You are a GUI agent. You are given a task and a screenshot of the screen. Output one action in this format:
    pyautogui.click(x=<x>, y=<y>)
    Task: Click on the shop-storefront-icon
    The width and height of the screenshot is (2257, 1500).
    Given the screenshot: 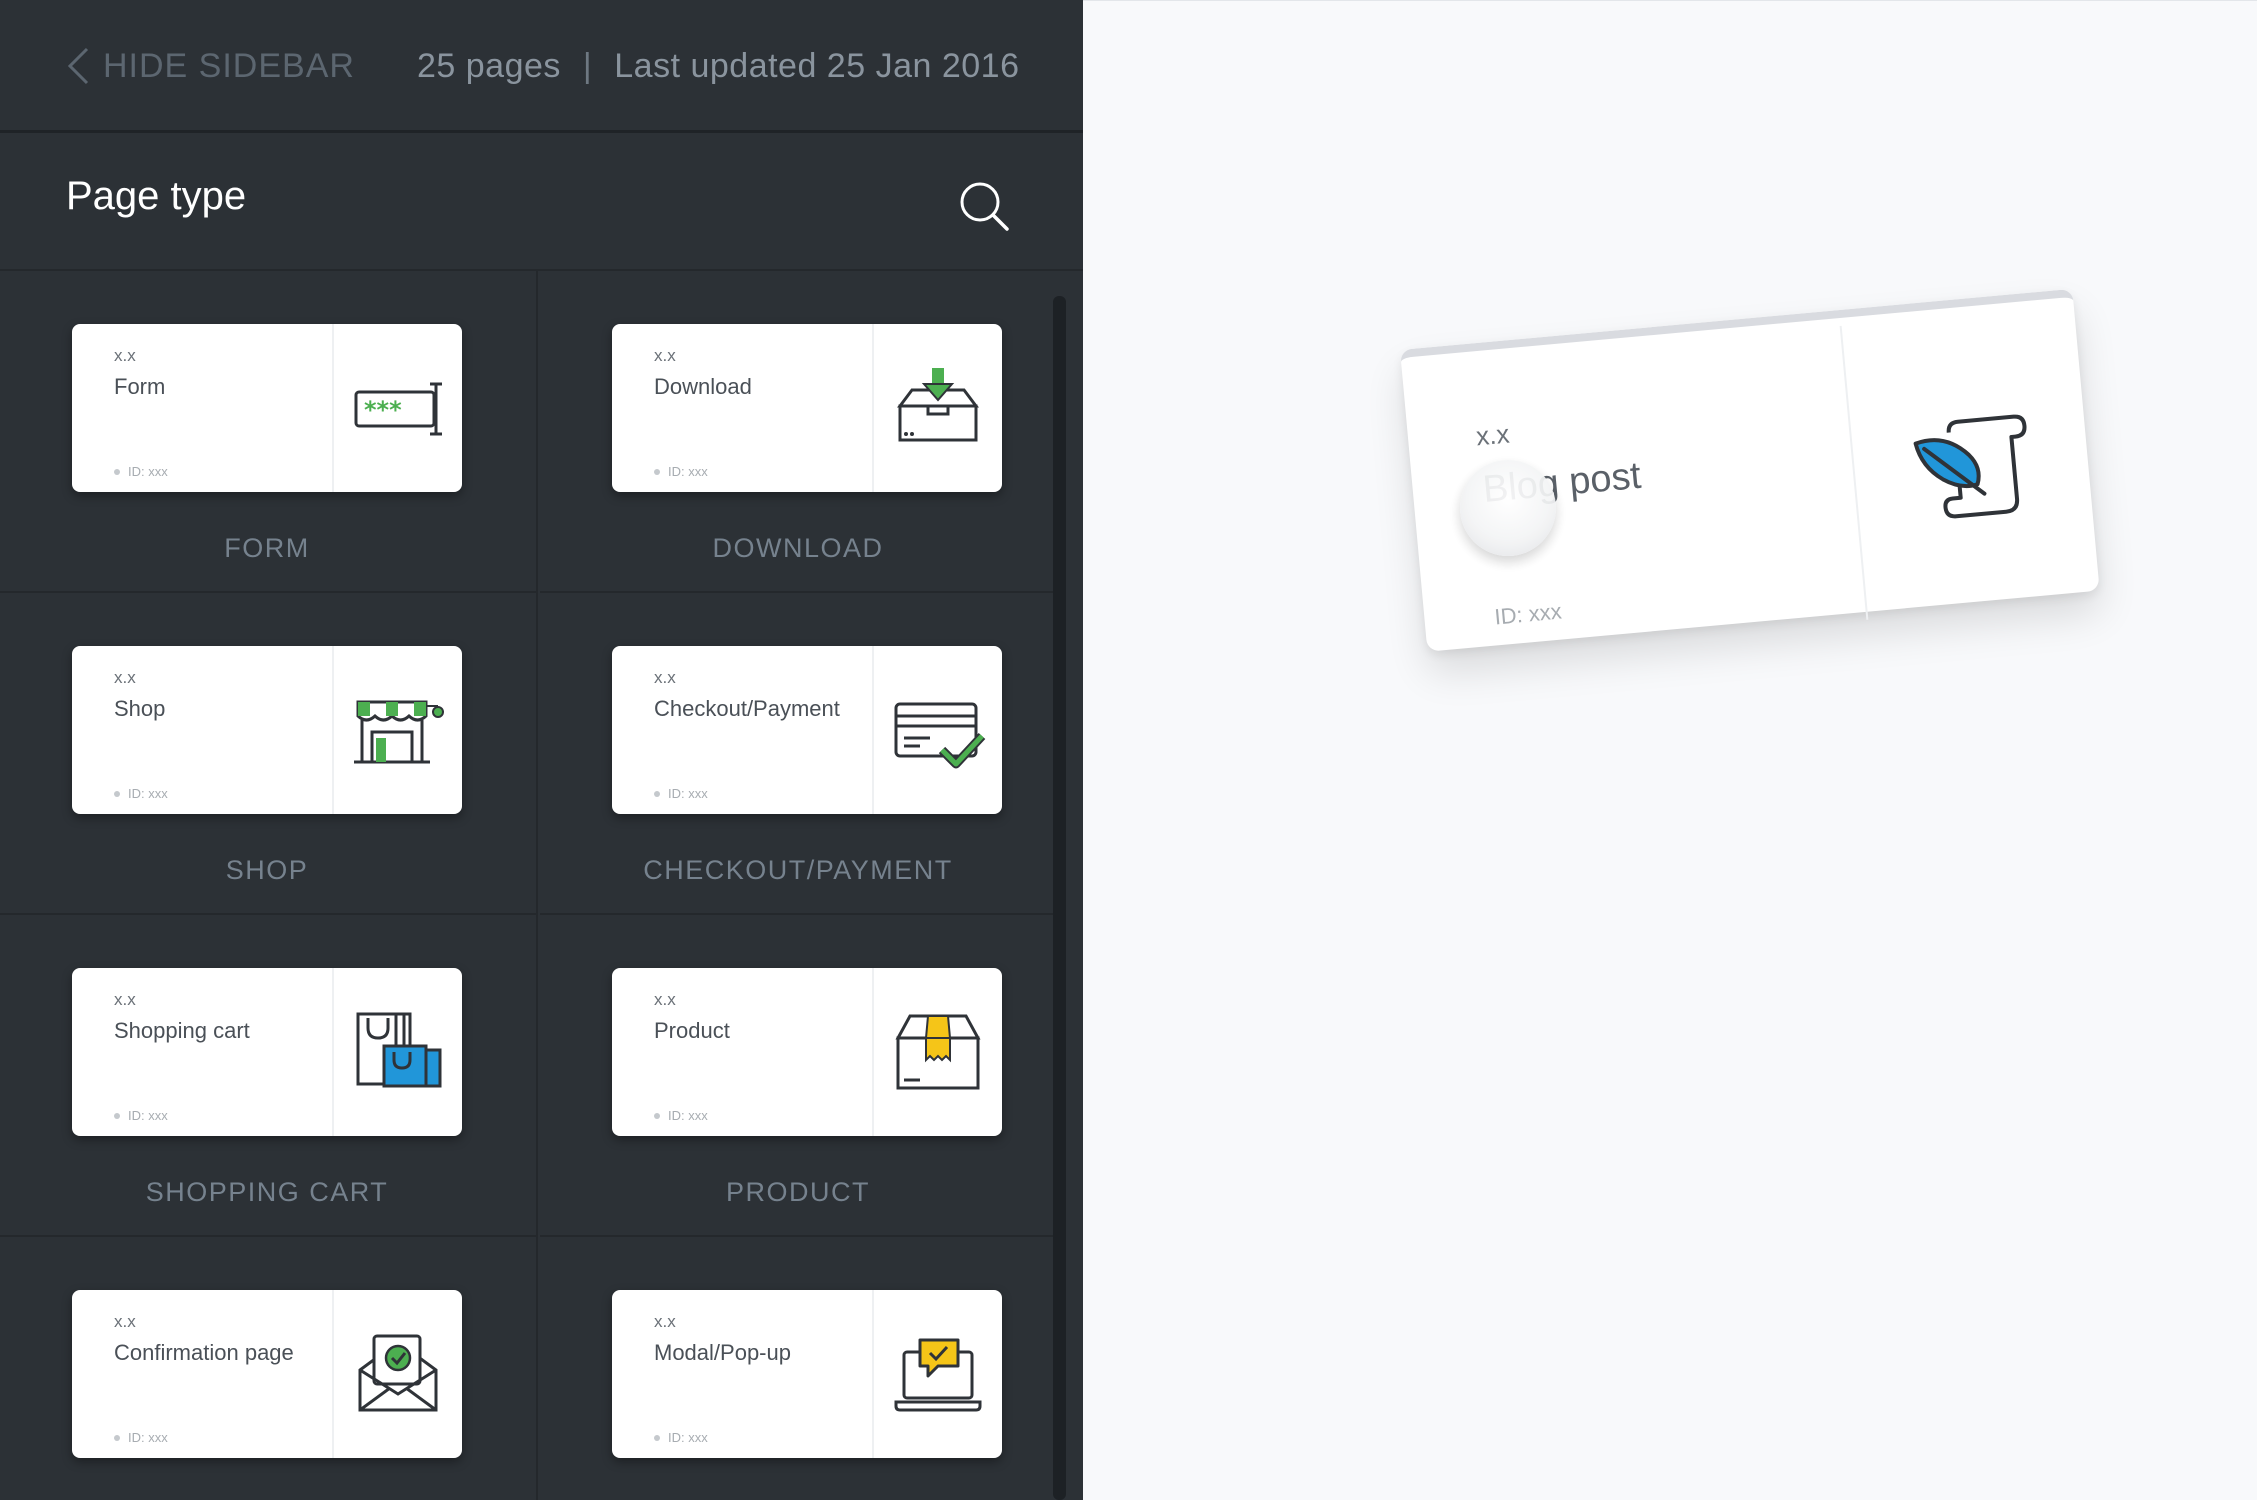 What is the action you would take?
    pyautogui.click(x=399, y=732)
    